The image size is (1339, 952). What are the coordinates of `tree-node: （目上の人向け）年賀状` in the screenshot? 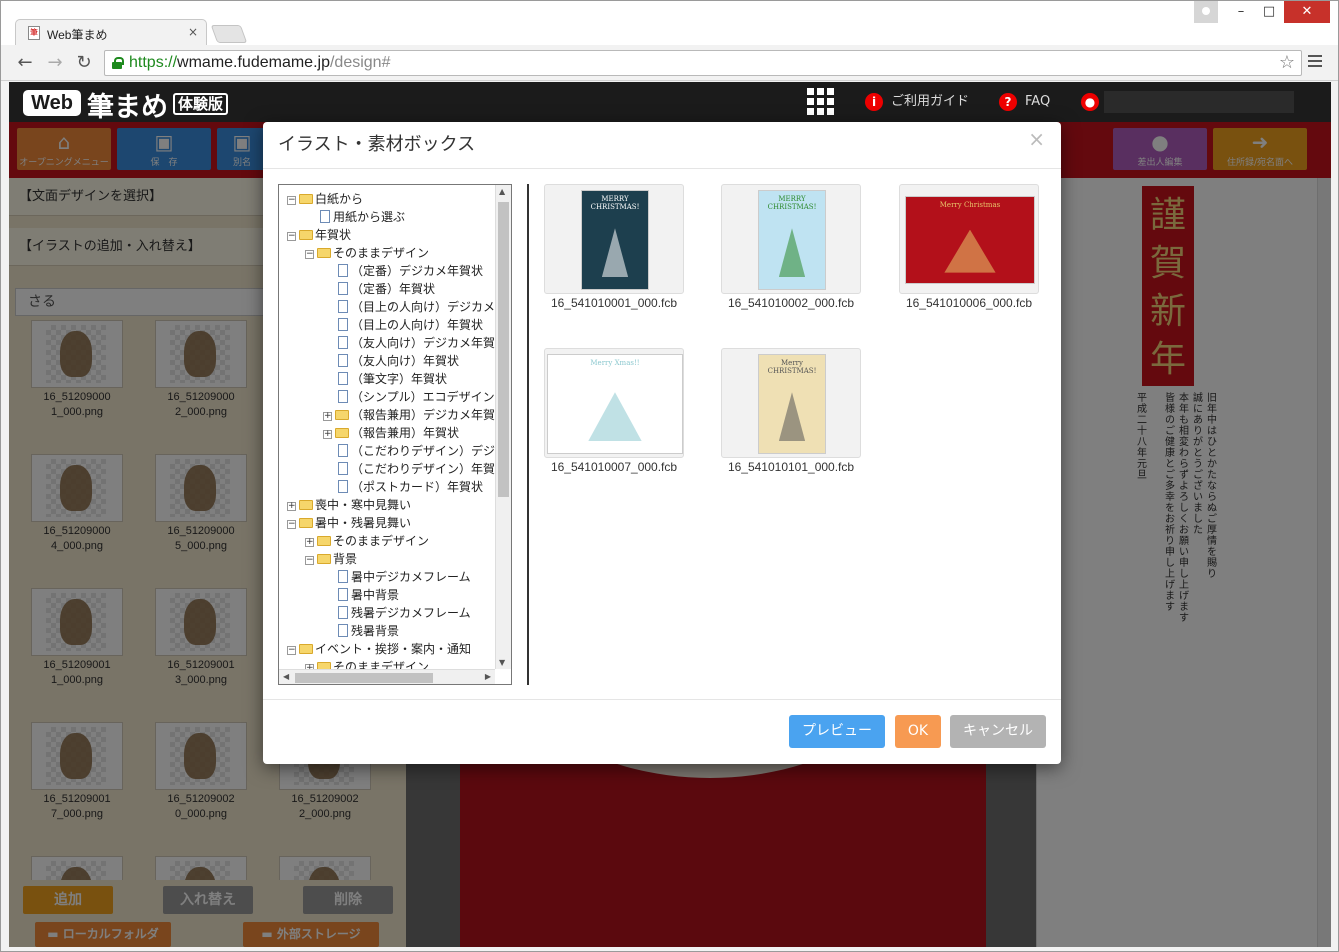 It's located at (403, 325).